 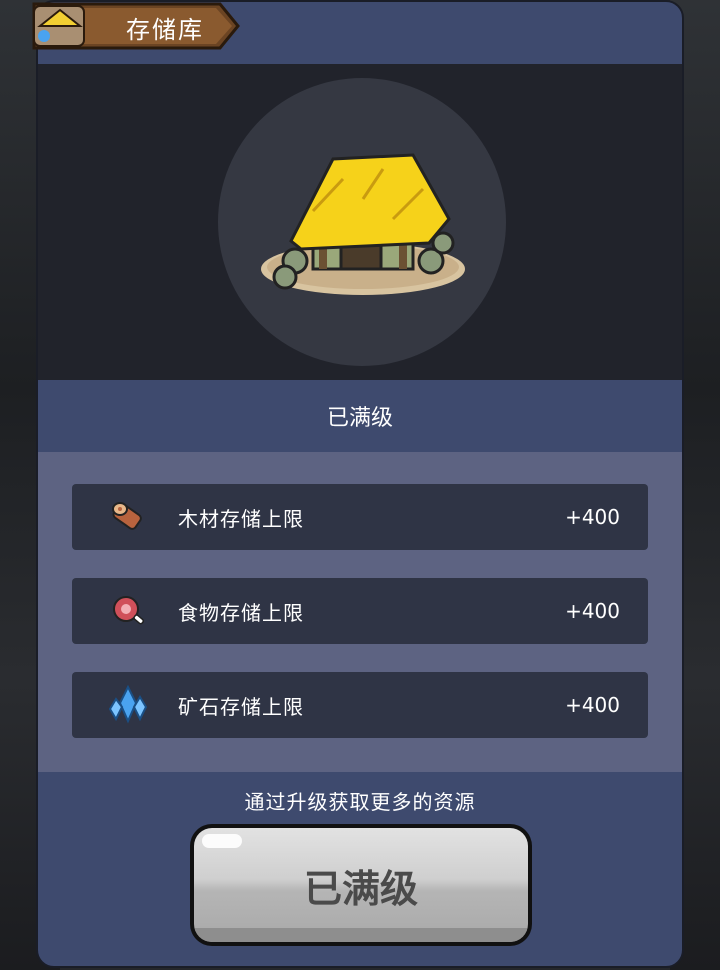 I want to click on meat-icon, so click(x=129, y=610).